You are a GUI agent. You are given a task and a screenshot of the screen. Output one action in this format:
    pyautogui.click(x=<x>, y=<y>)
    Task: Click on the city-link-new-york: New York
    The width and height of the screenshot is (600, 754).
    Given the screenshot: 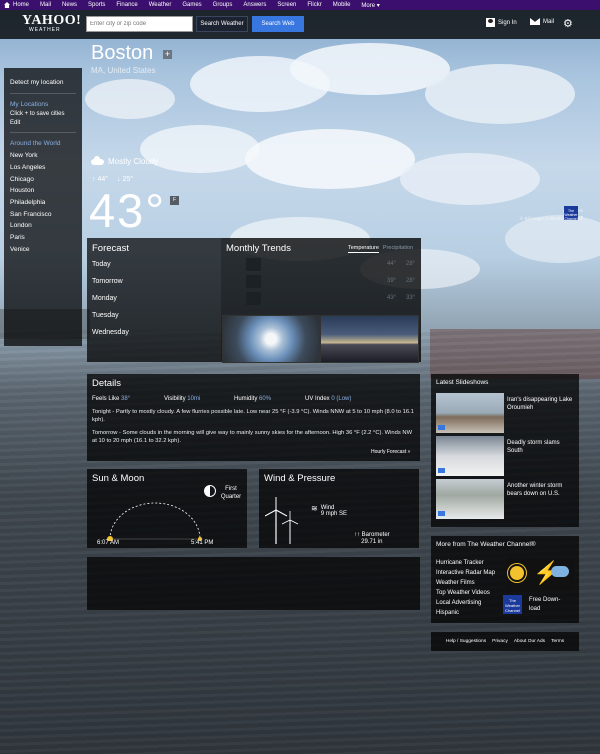 What is the action you would take?
    pyautogui.click(x=43, y=156)
    